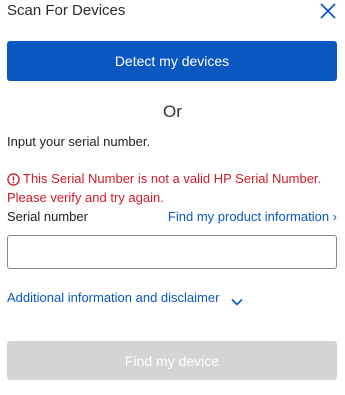 The width and height of the screenshot is (345, 395). What do you see at coordinates (172, 111) in the screenshot?
I see `or-divider: Or` at bounding box center [172, 111].